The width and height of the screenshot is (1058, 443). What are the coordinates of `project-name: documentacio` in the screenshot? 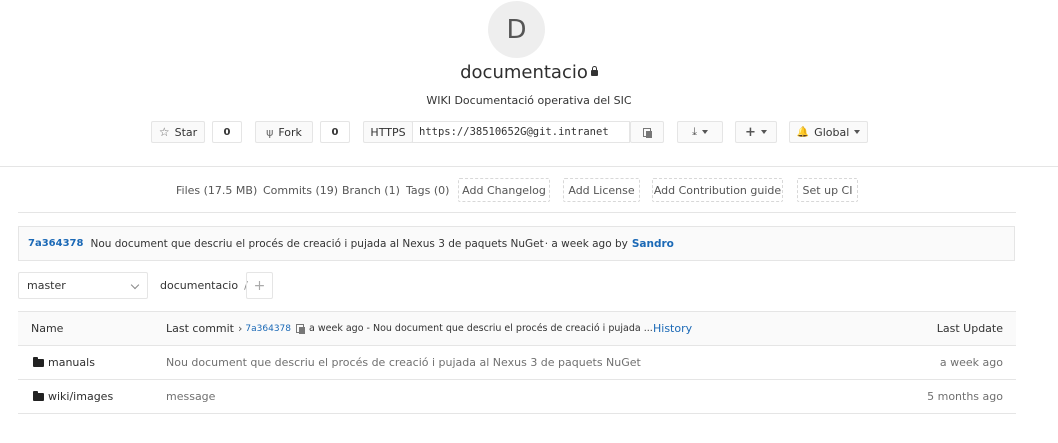 It's located at (524, 72).